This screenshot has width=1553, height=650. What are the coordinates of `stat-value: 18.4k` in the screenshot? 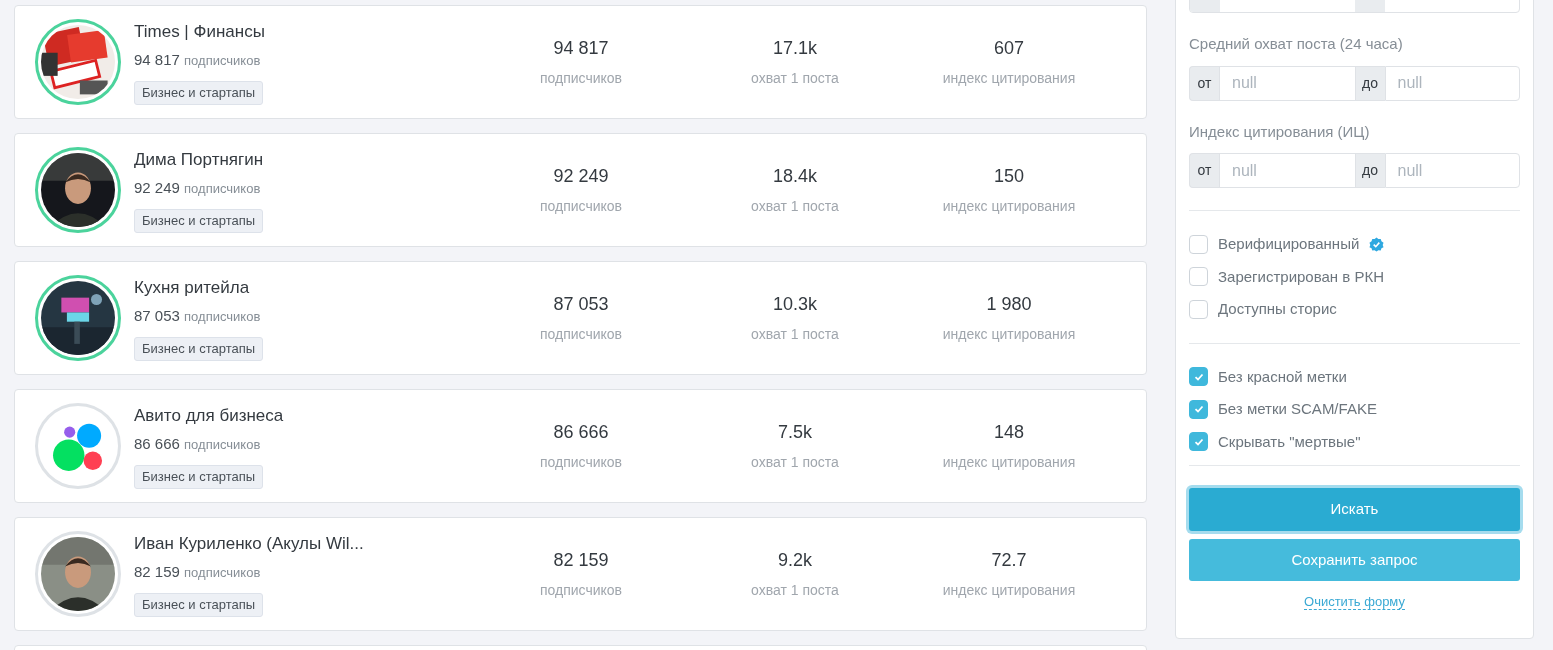 It's located at (794, 176).